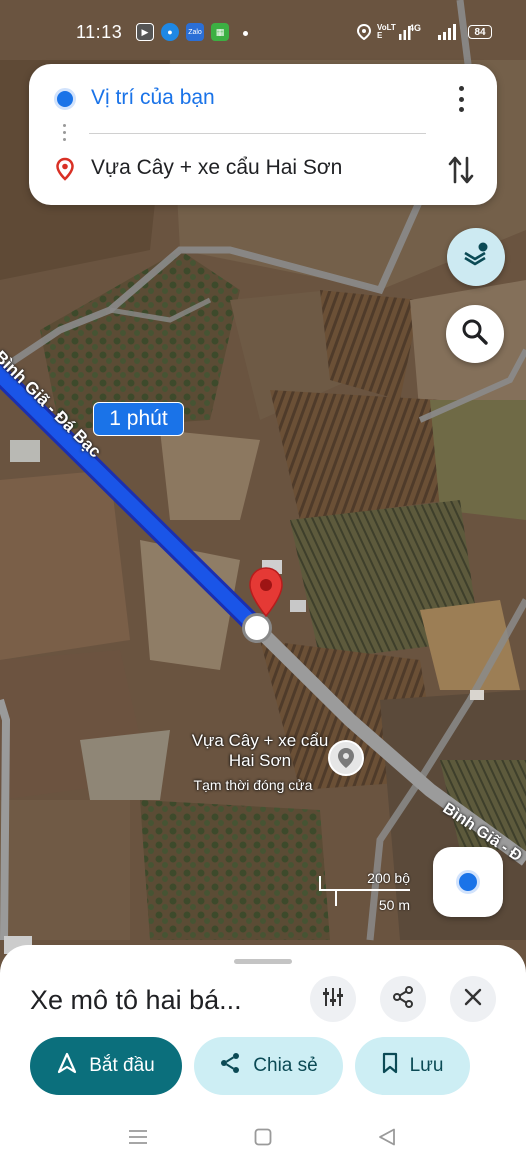 The height and width of the screenshot is (1169, 526). I want to click on sheet-drag-handle, so click(263, 961).